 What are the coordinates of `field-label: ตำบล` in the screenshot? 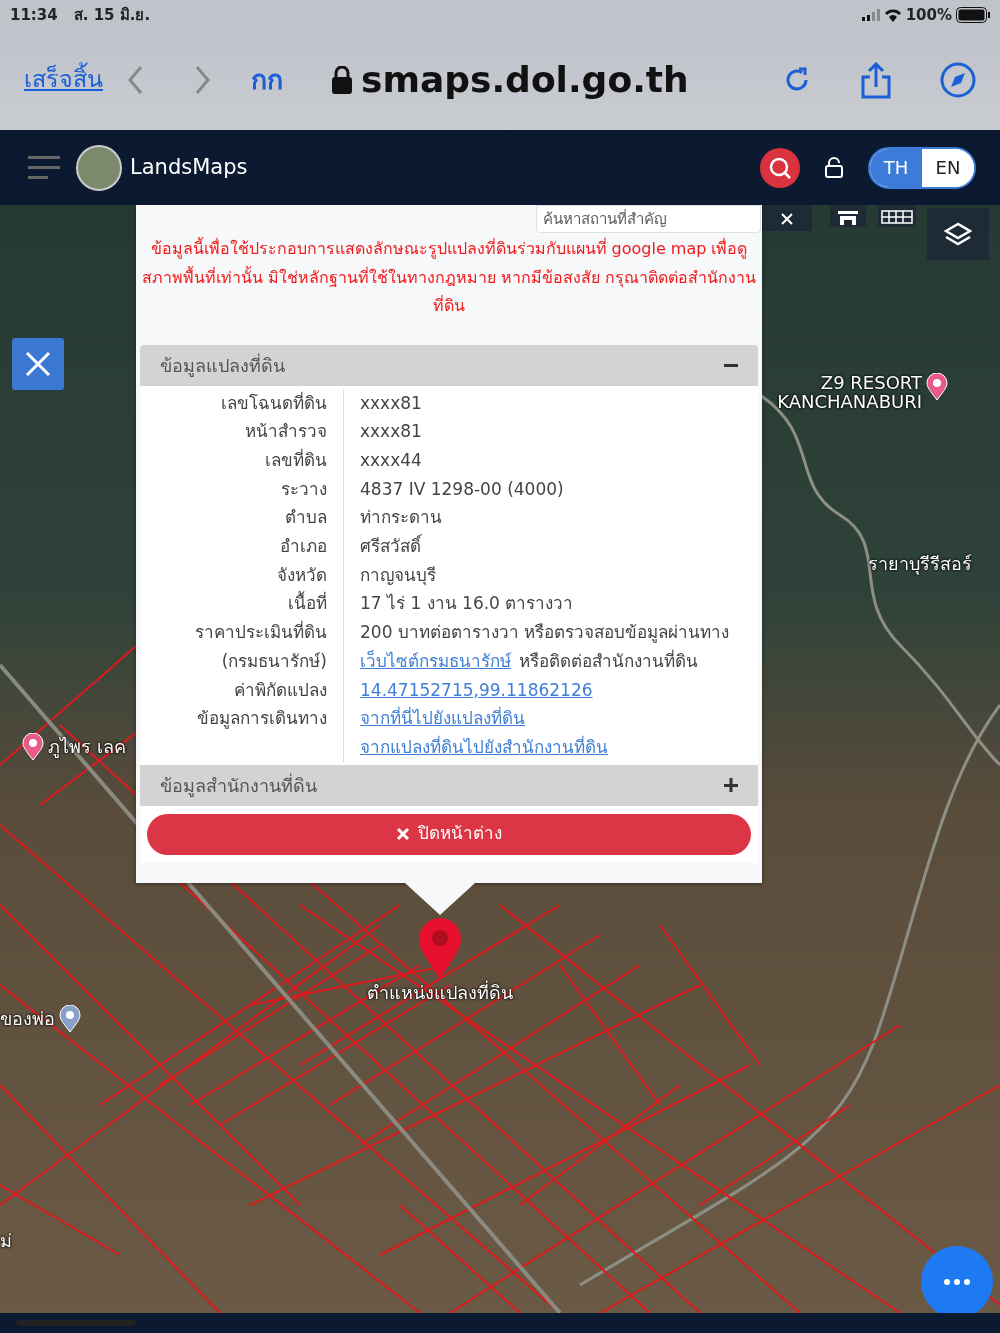 It's located at (305, 518).